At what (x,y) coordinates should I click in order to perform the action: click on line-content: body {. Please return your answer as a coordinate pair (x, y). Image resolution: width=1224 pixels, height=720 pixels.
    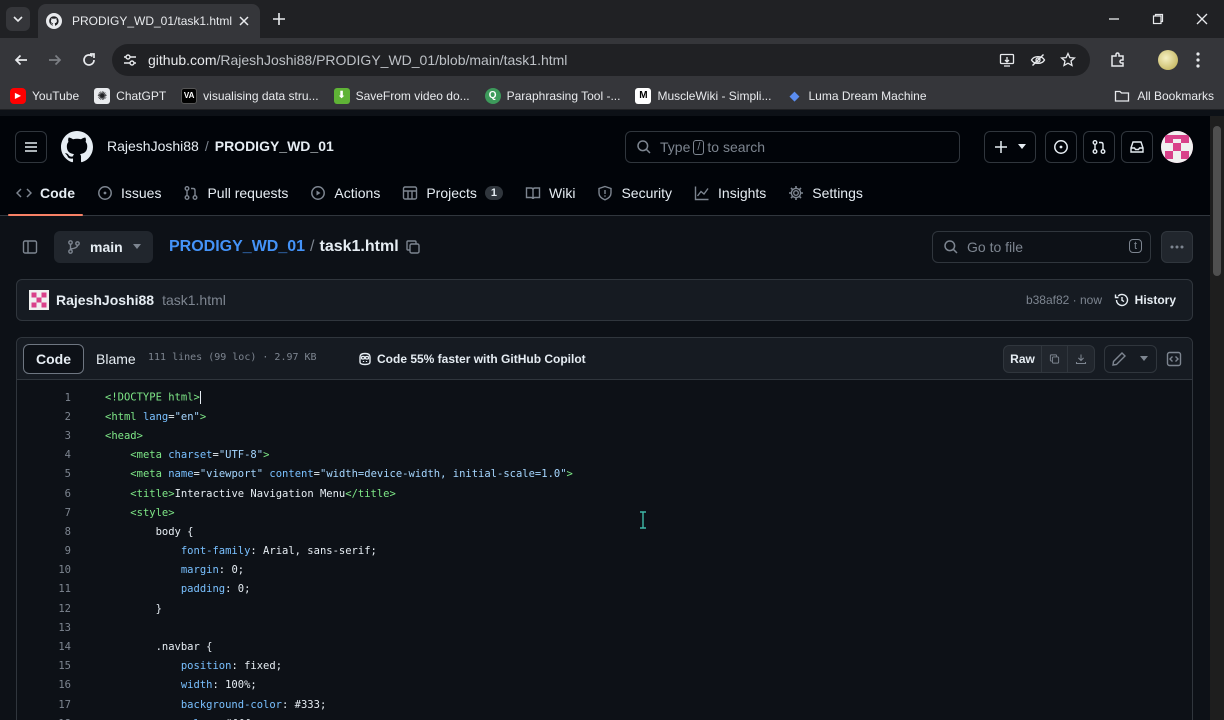
    Looking at the image, I should click on (149, 531).